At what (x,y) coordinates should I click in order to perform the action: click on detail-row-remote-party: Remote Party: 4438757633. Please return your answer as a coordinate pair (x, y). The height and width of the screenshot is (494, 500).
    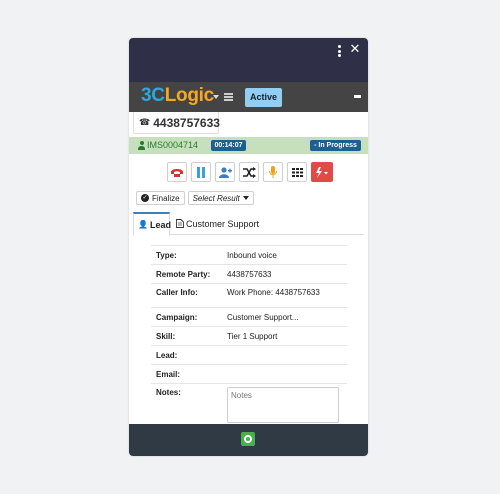
    Looking at the image, I should click on (249, 273).